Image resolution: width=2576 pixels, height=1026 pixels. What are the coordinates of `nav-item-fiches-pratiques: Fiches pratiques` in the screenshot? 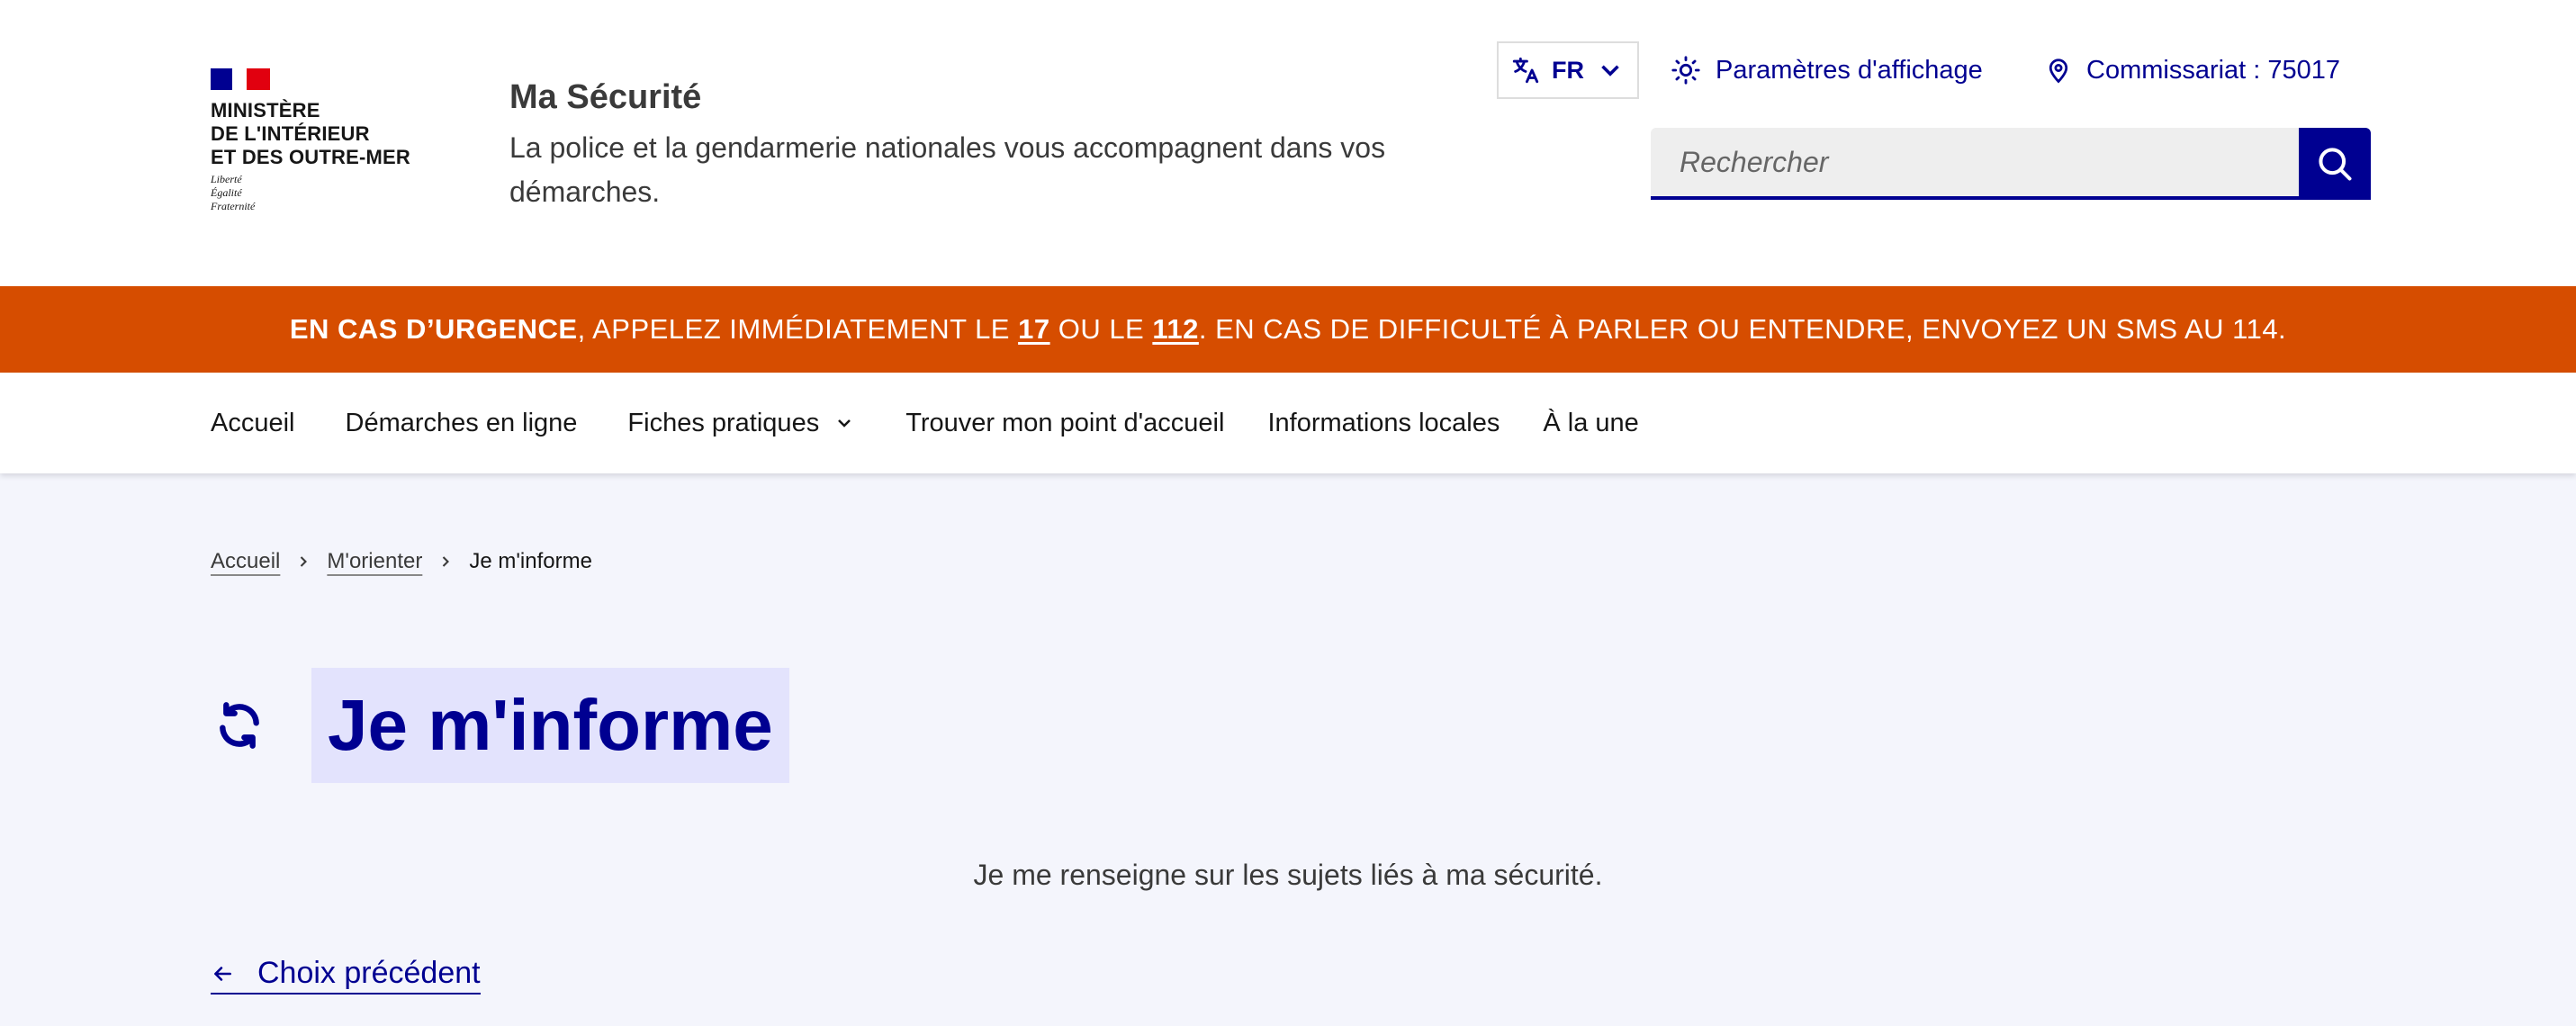 It's located at (741, 423).